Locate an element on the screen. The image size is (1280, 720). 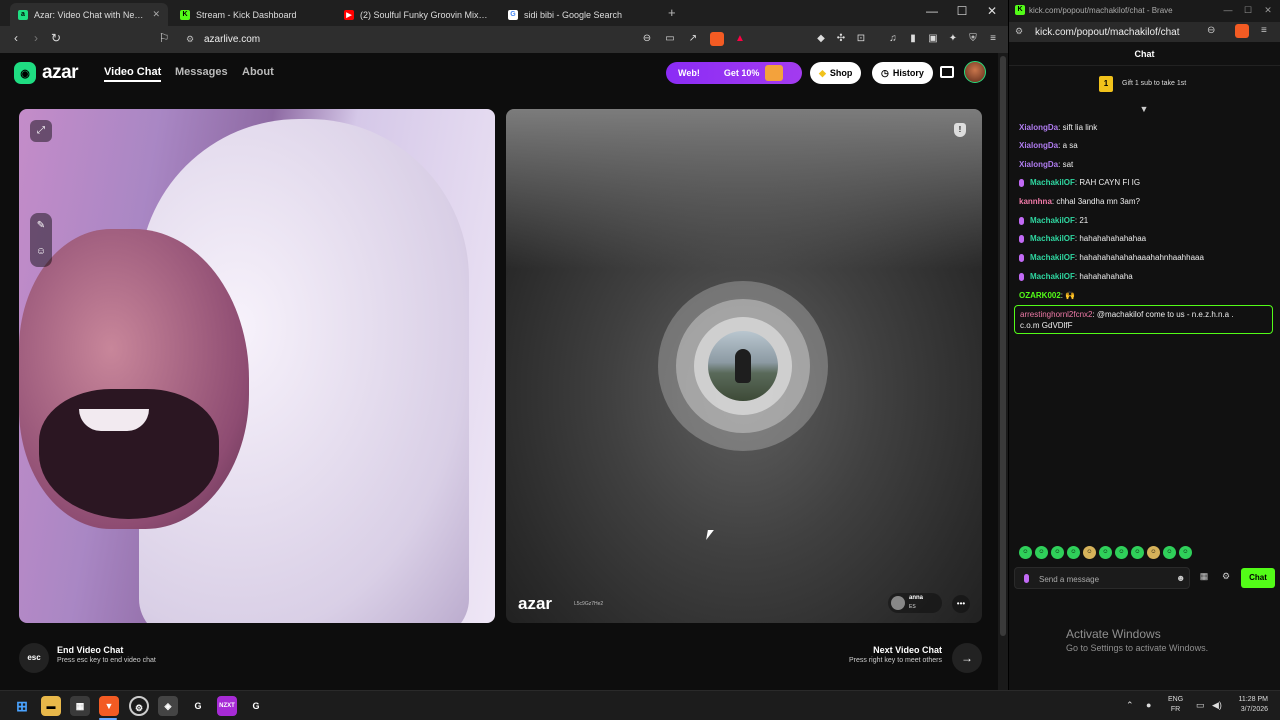
expand-icon: ⤢ is located at coordinates (41, 131).